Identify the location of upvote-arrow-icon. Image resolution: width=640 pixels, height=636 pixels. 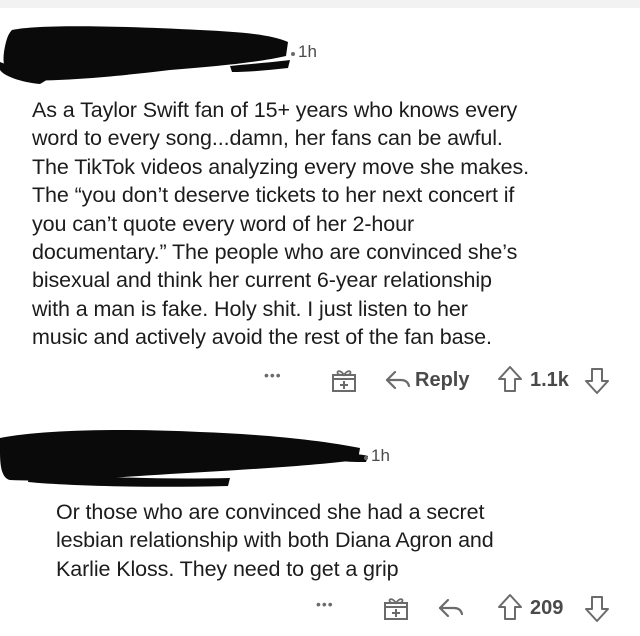
(510, 607).